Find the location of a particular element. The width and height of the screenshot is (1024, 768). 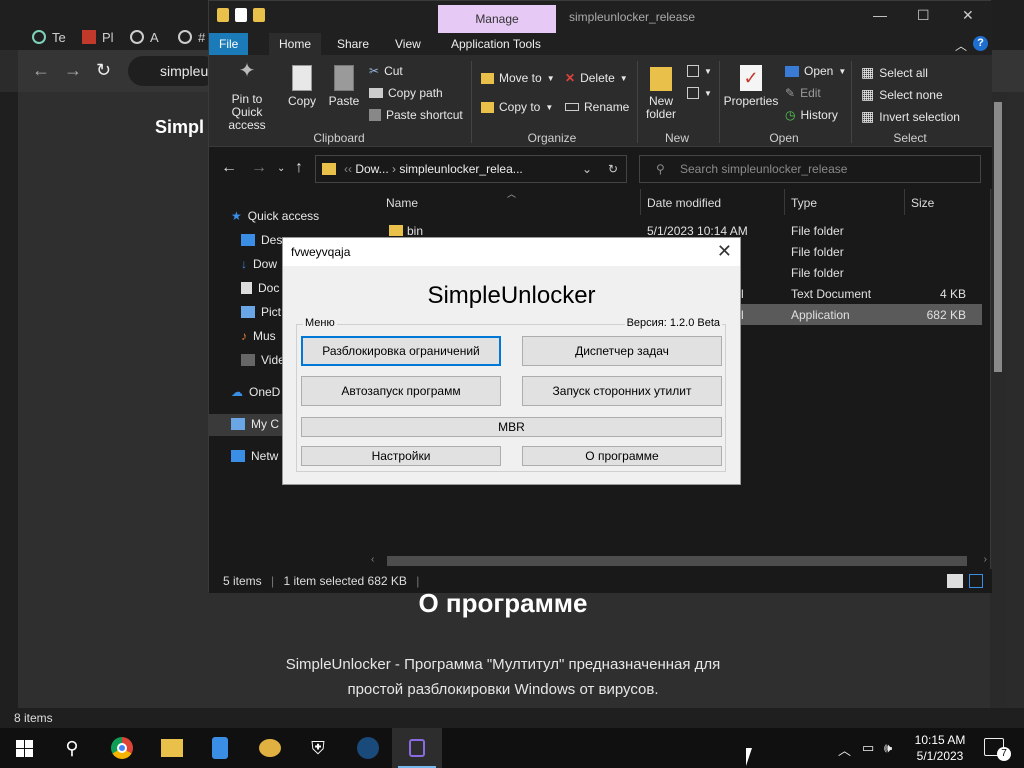

security-taskbar-button: ⛨ is located at coordinates (318, 748).